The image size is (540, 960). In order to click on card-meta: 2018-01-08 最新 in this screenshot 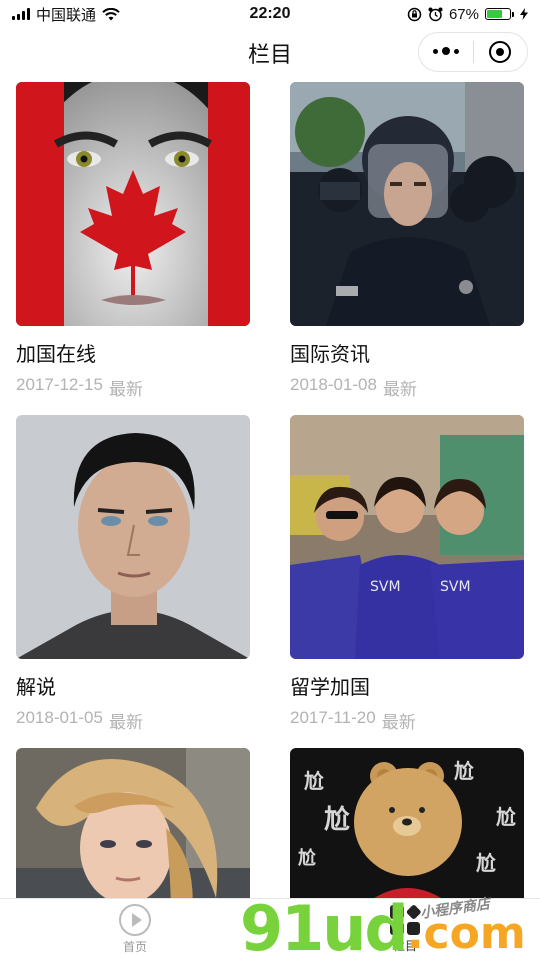, I will do `click(407, 387)`.